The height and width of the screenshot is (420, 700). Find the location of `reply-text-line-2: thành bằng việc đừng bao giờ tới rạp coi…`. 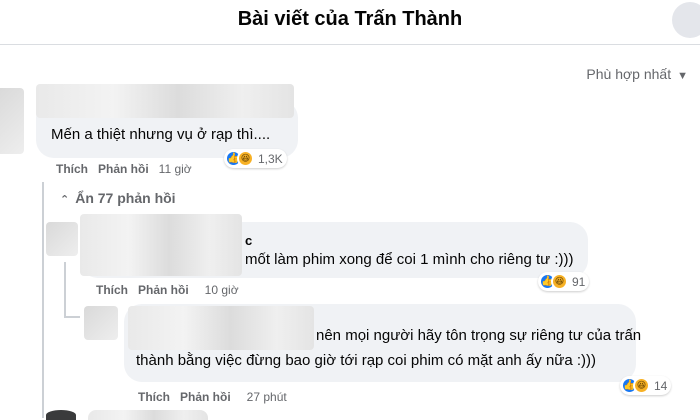

reply-text-line-2: thành bằng việc đừng bao giờ tới rạp coi… is located at coordinates (366, 360).